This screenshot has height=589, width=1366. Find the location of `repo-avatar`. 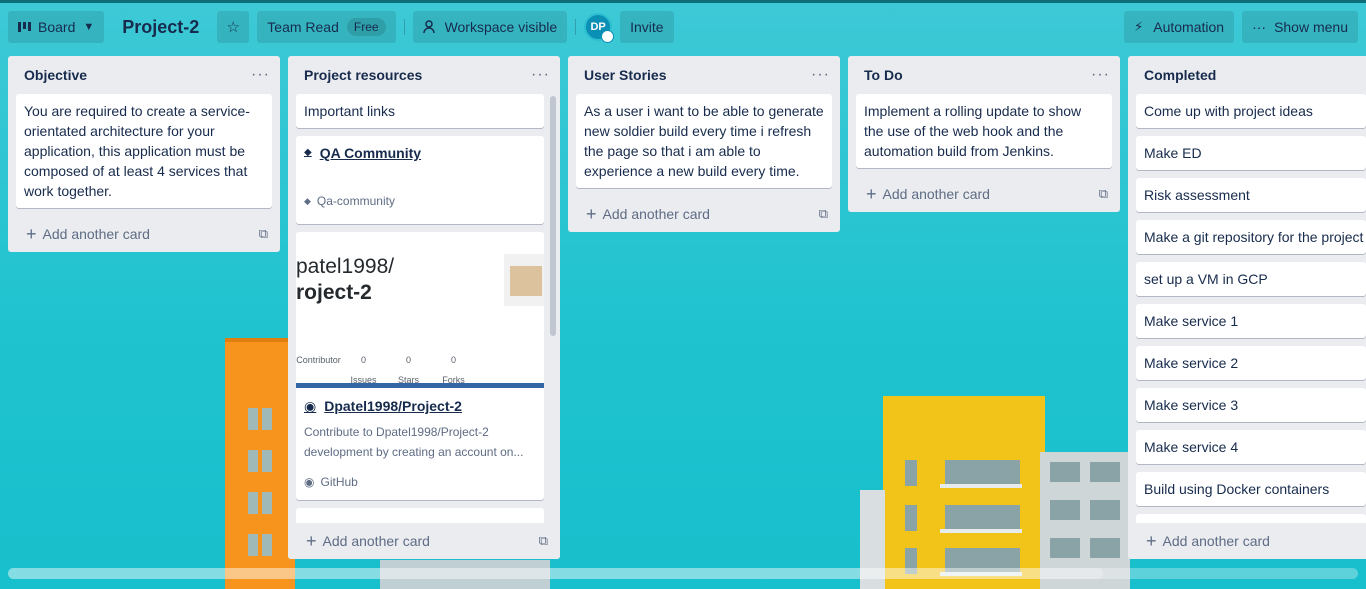

repo-avatar is located at coordinates (524, 280).